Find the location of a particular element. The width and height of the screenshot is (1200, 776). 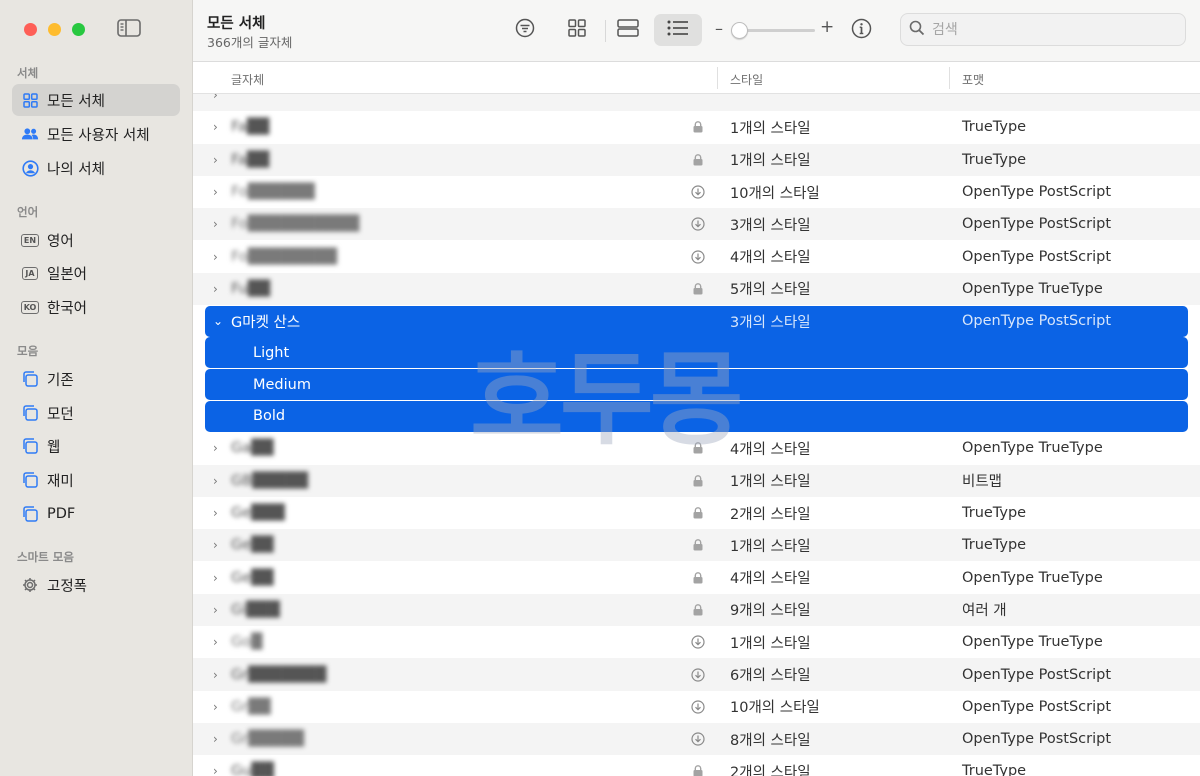

sidebar-item-label: 영어 is located at coordinates (60, 241).